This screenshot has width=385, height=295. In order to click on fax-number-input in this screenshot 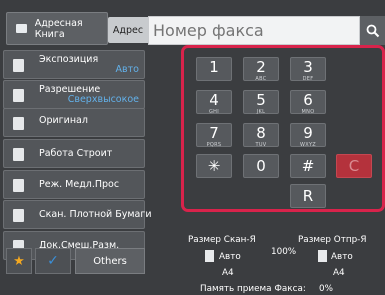, I will do `click(254, 30)`.